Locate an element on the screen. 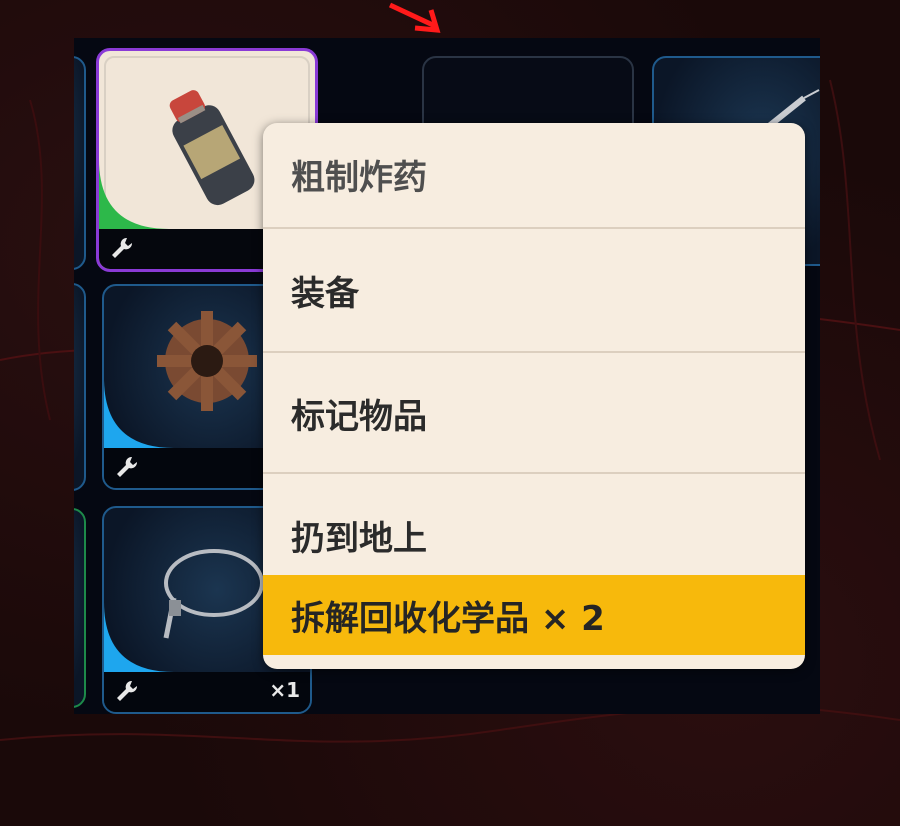  item-count: ×1 is located at coordinates (284, 690).